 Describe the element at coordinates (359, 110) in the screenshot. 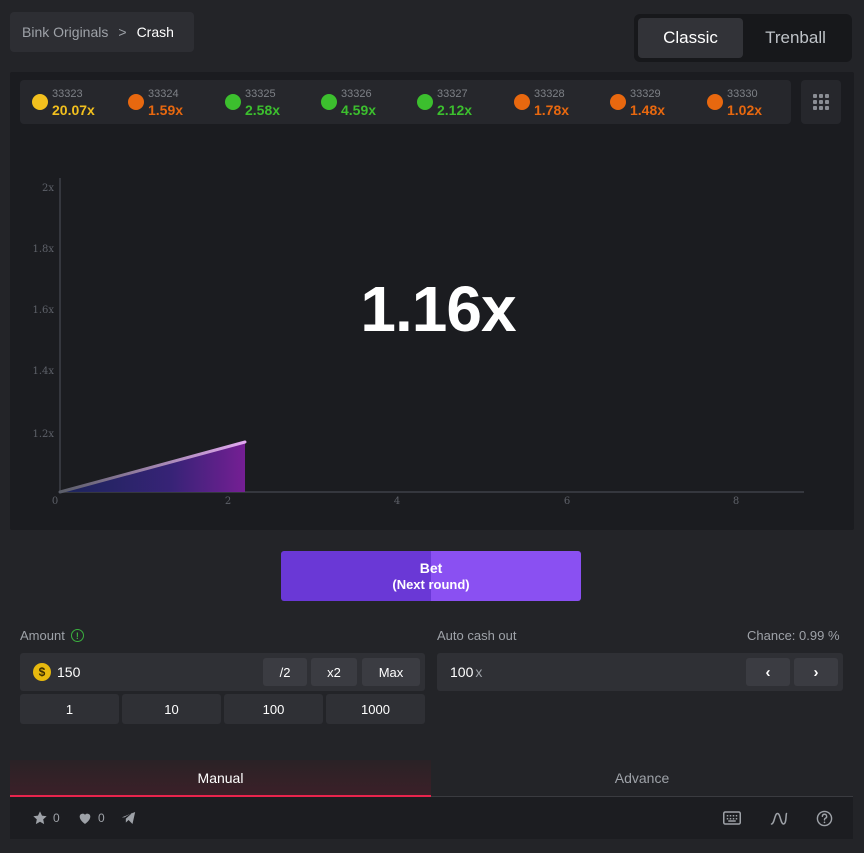

I see `round-multiplier: 4.59x` at that location.